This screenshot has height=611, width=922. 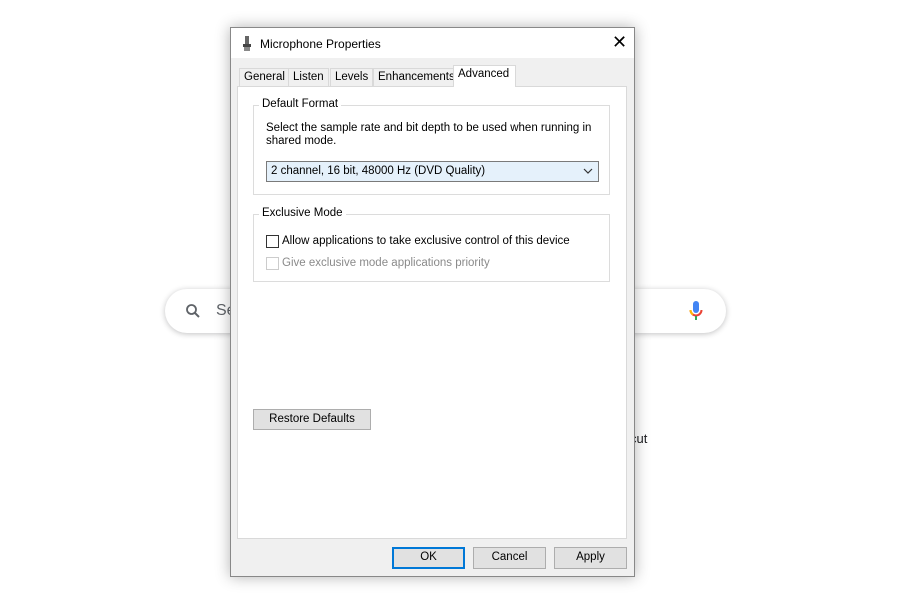 What do you see at coordinates (272, 263) in the screenshot?
I see `exclusive-priority-checkbox` at bounding box center [272, 263].